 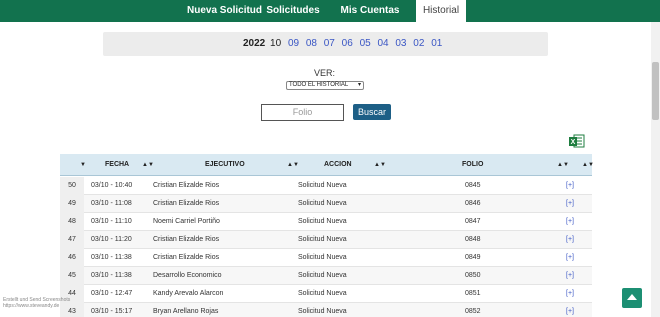 I want to click on column-header-folio: FOLIO, so click(x=472, y=165).